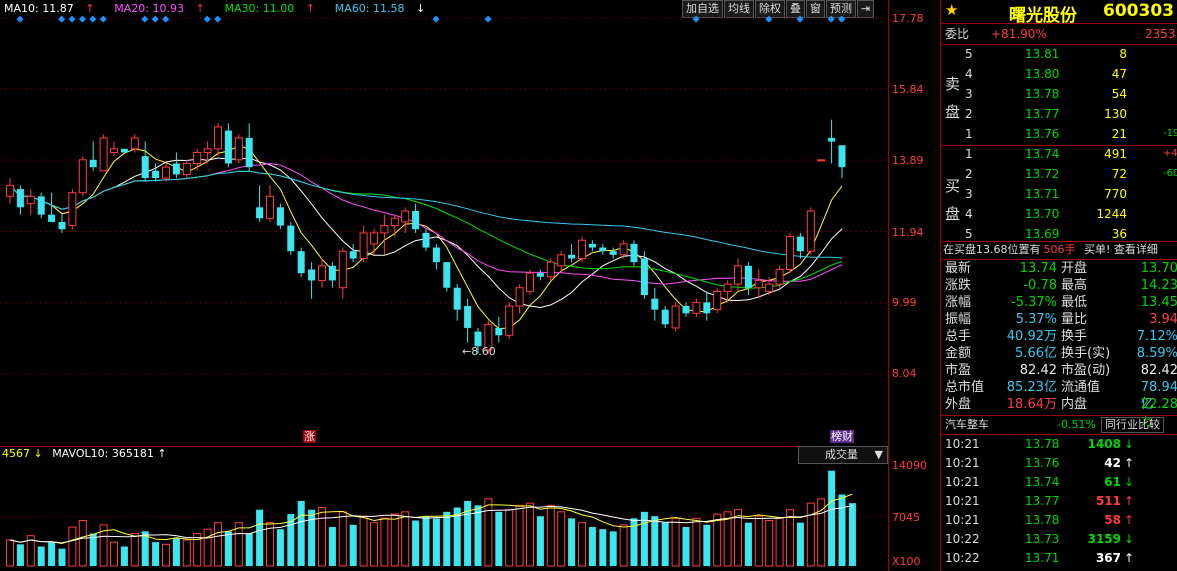 The height and width of the screenshot is (571, 1177). Describe the element at coordinates (1059, 425) in the screenshot. I see `industry-row: 汽车整车 -0.51% 同行业比较` at that location.